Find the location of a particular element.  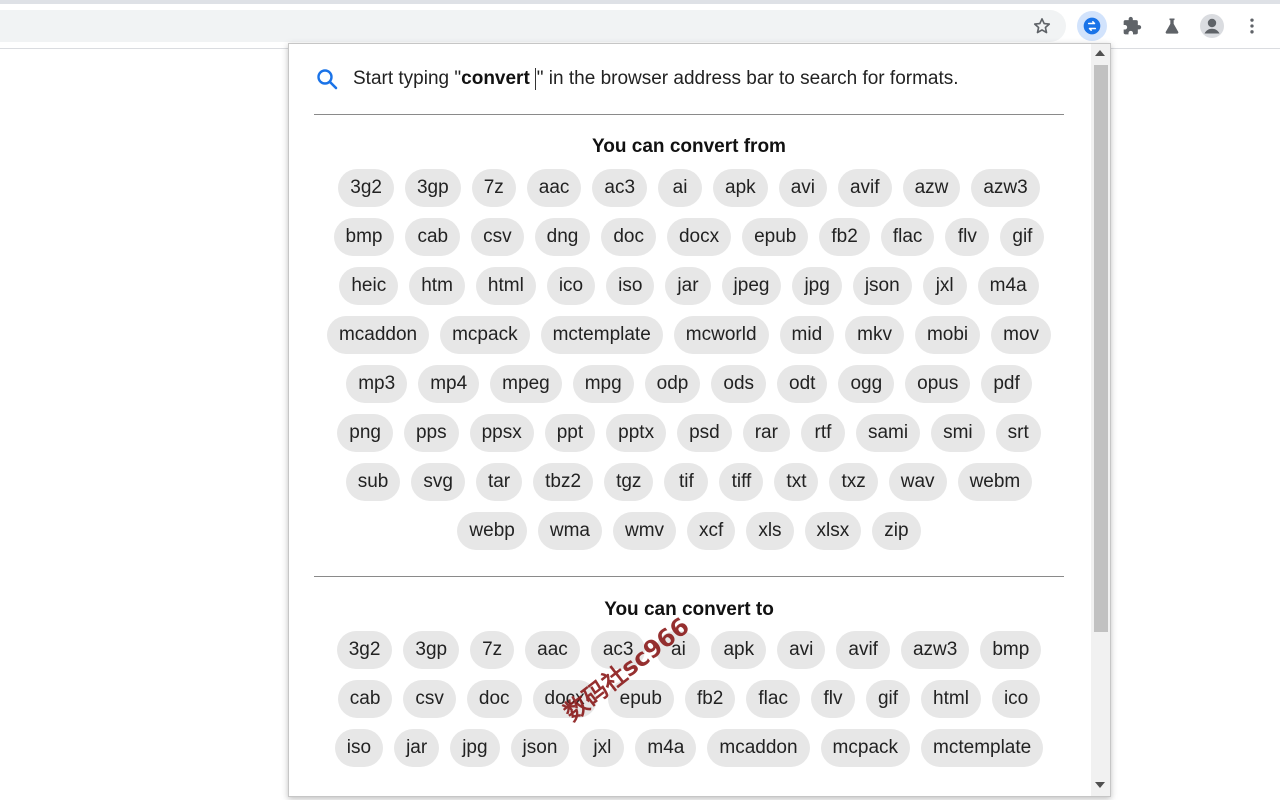

star-icon is located at coordinates (1042, 26).